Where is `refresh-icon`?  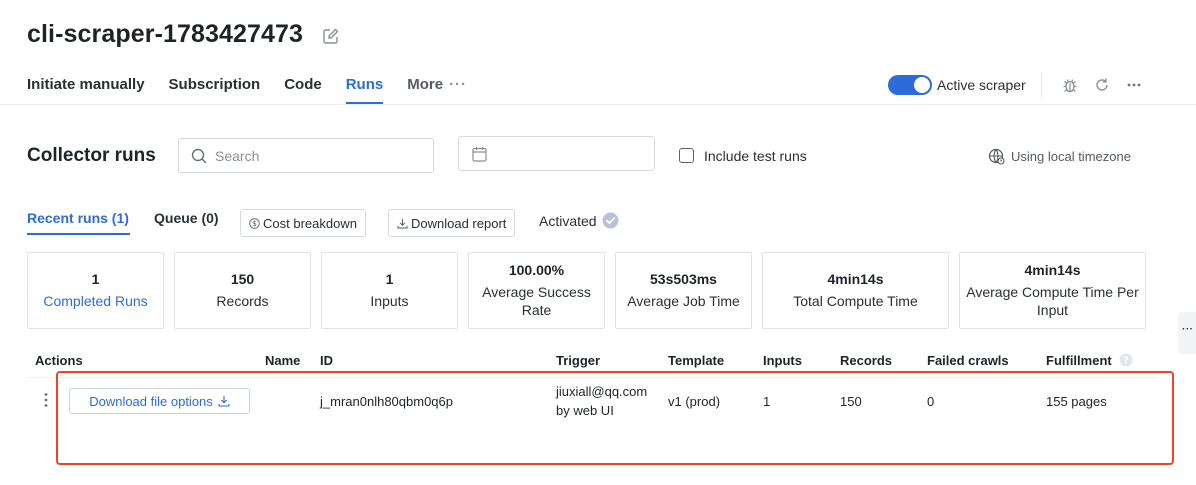 refresh-icon is located at coordinates (1102, 85).